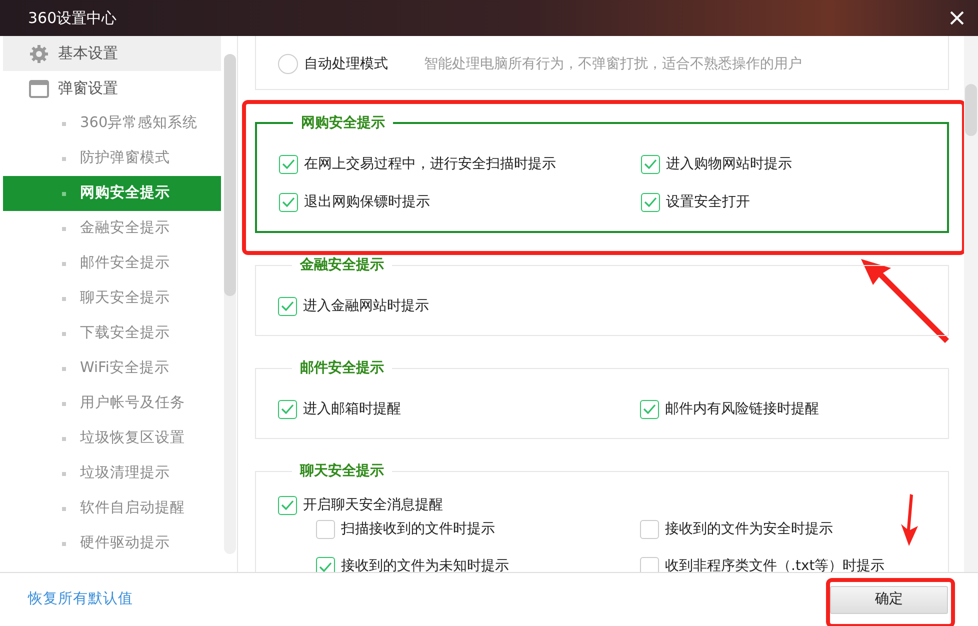 The width and height of the screenshot is (978, 626). What do you see at coordinates (39, 89) in the screenshot?
I see `window-icon` at bounding box center [39, 89].